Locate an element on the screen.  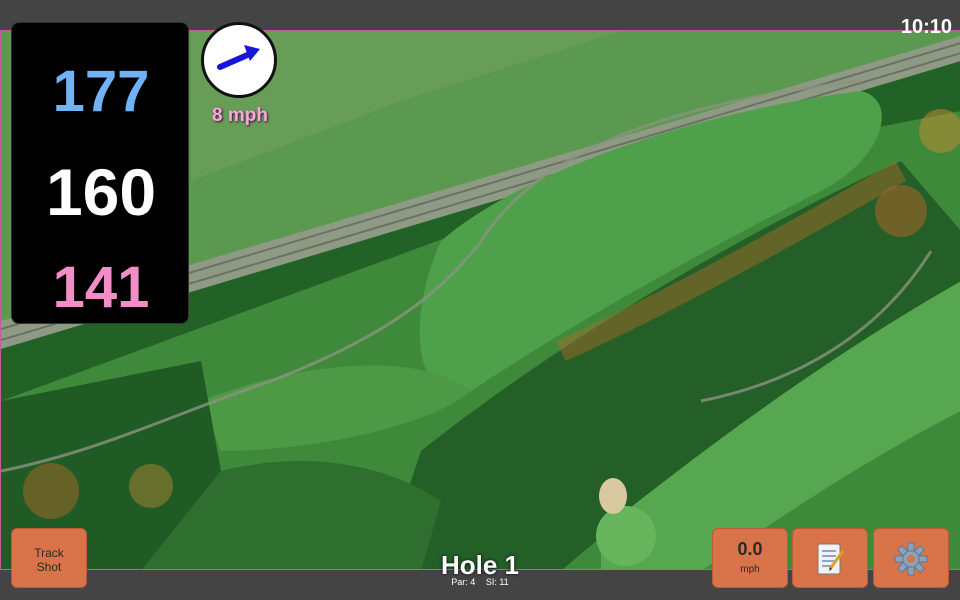
track-shot-label: Track Shot is located at coordinates (49, 560).